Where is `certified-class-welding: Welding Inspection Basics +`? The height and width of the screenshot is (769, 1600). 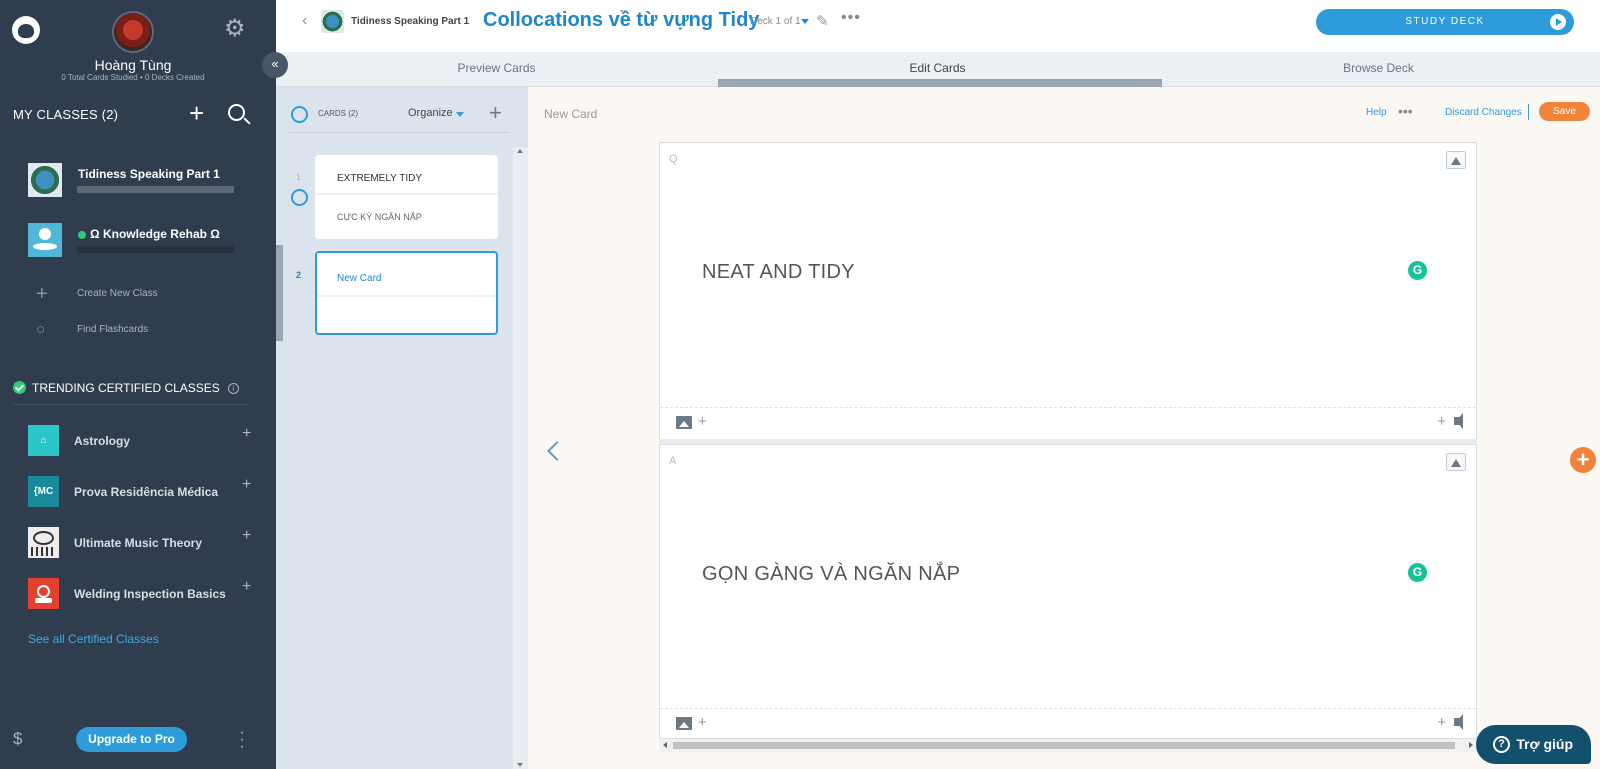 certified-class-welding: Welding Inspection Basics + is located at coordinates (143, 594).